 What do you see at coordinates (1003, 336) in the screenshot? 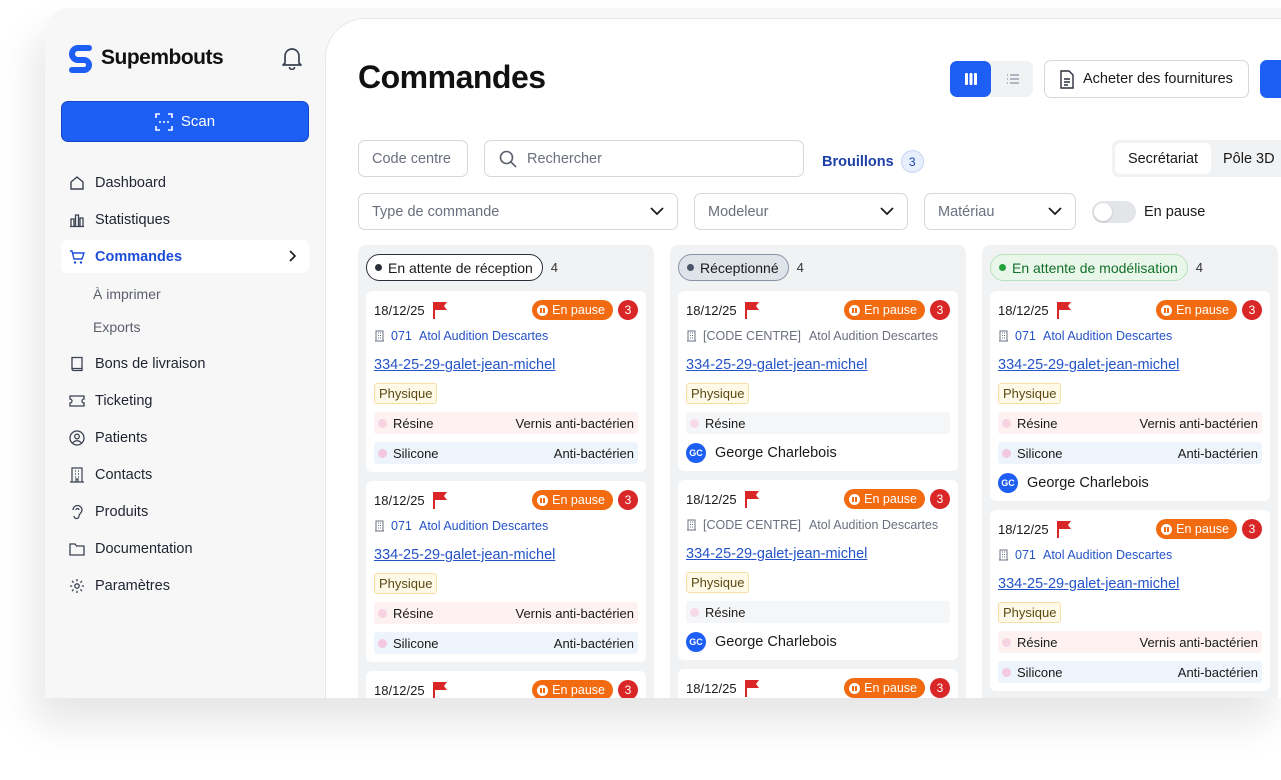
I see `building-icon` at bounding box center [1003, 336].